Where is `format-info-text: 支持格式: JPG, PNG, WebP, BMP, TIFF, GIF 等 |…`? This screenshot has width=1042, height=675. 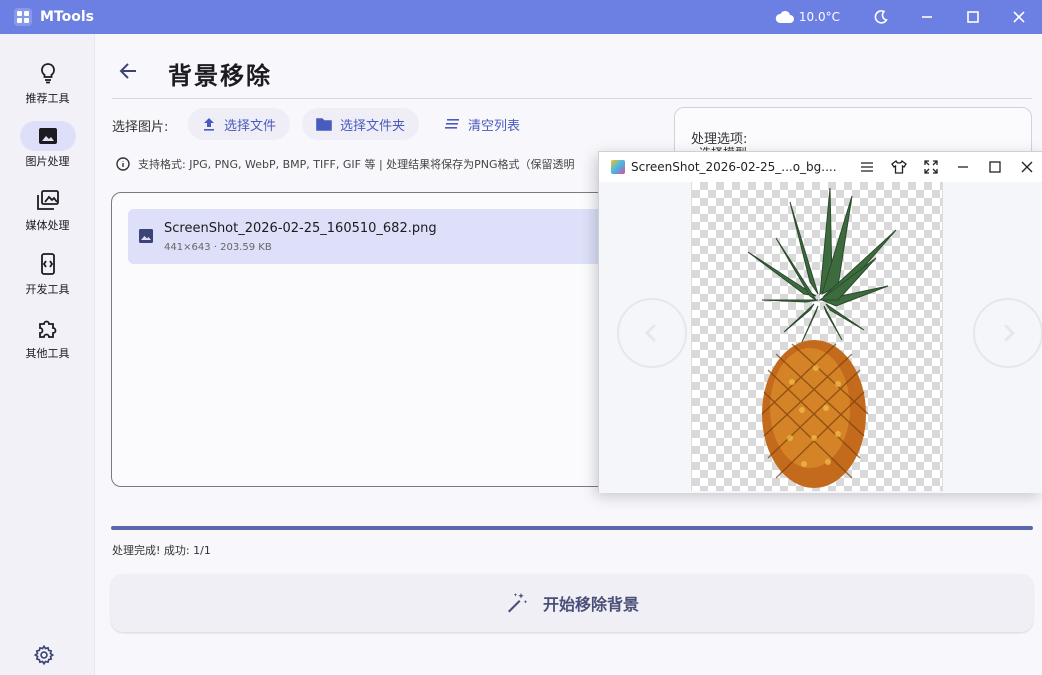
format-info-text: 支持格式: JPG, PNG, WebP, BMP, TIFF, GIF 等 |… is located at coordinates (356, 164).